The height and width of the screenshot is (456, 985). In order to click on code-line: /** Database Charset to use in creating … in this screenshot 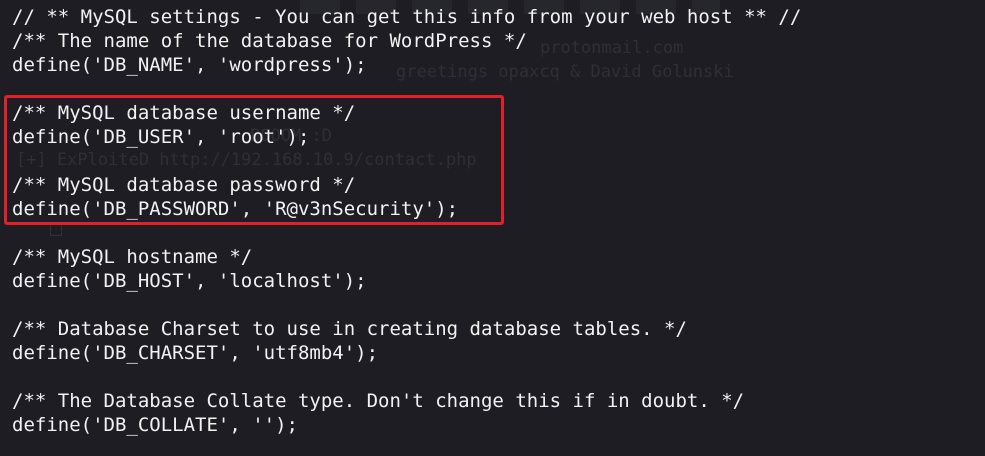, I will do `click(349, 329)`.